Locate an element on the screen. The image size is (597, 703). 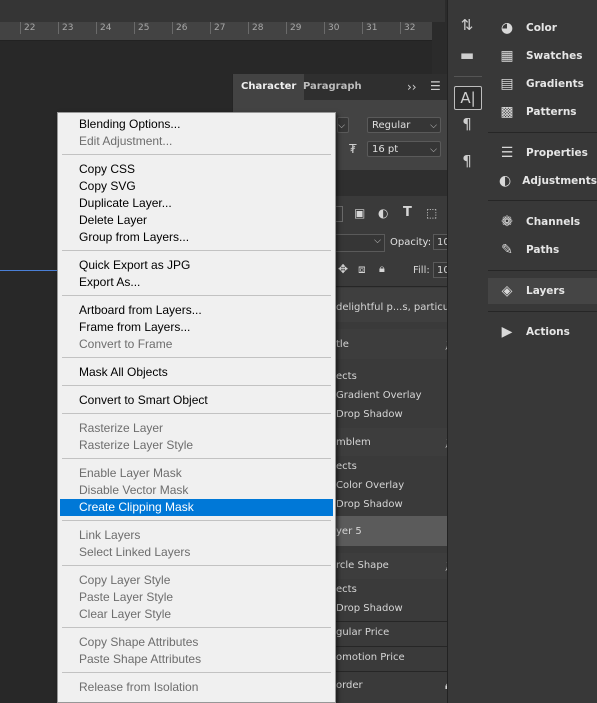
menu-item-disable-vector-mask: Disable Vector Mask is located at coordinates (134, 490).